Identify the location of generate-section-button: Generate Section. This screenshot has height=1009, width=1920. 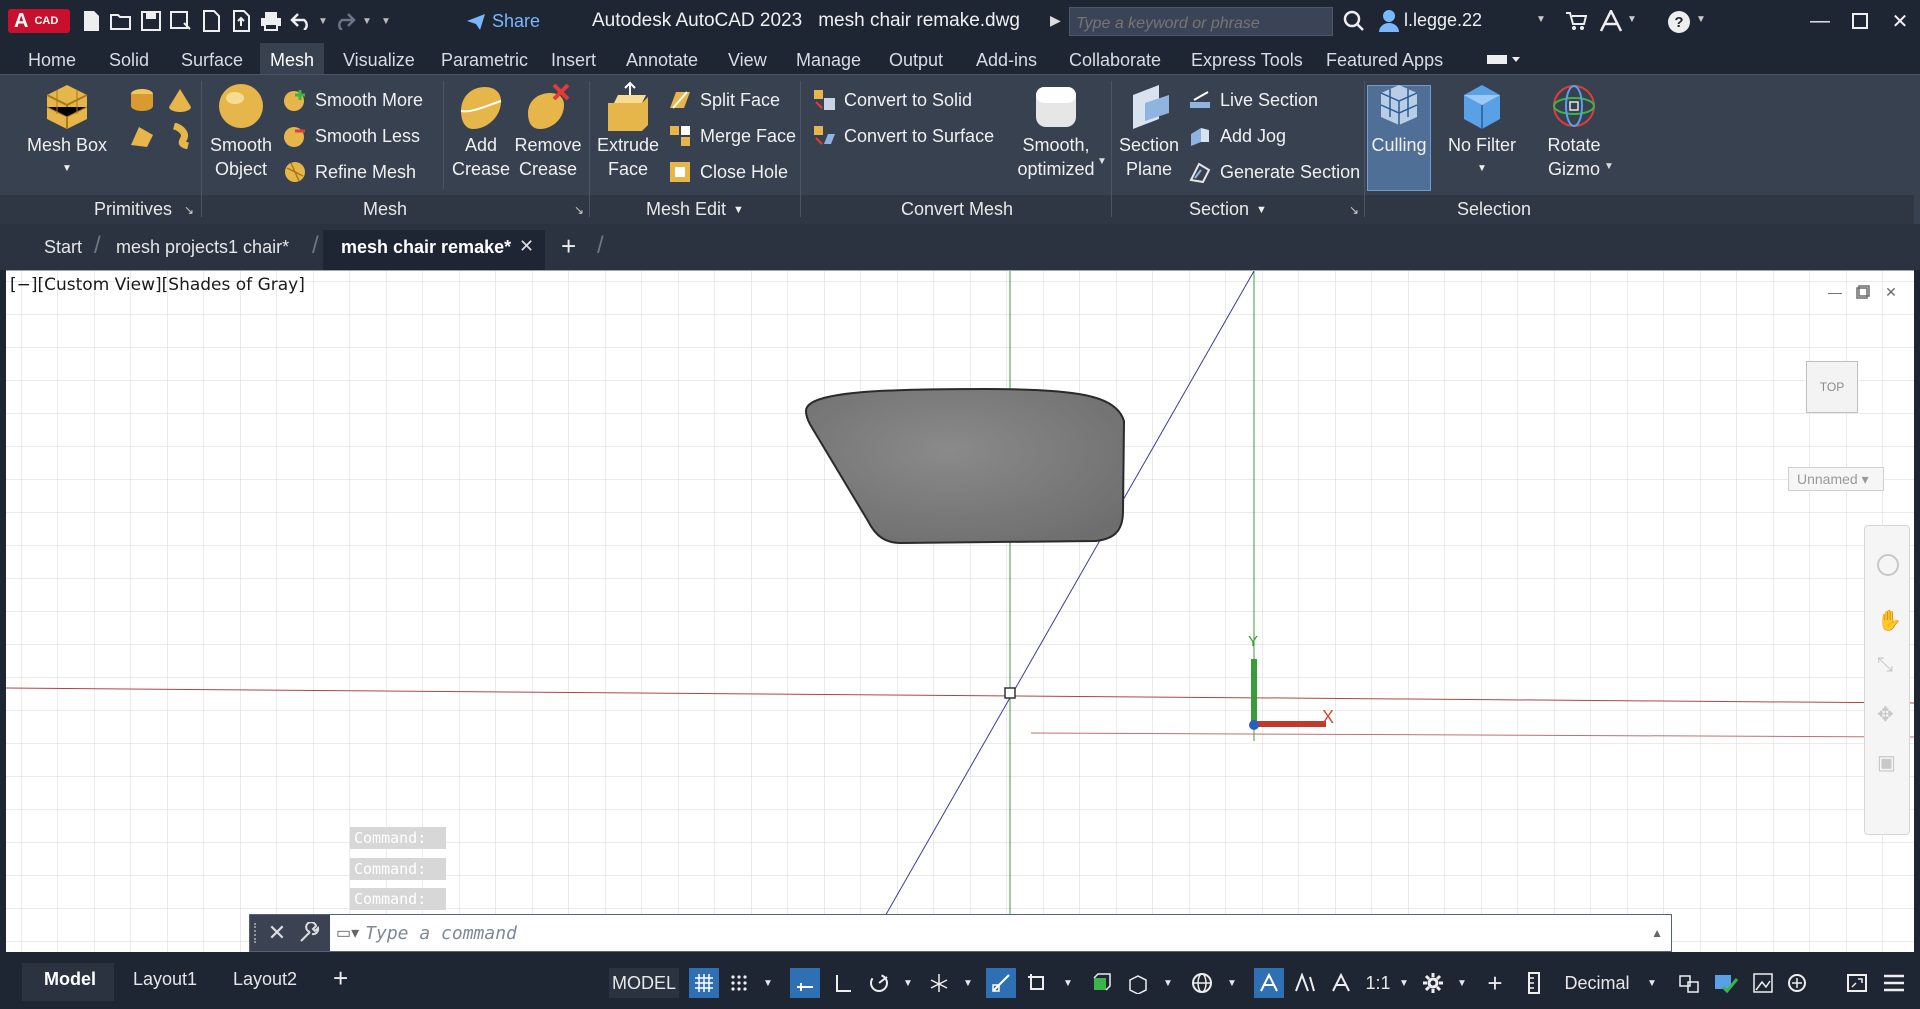
(1274, 172).